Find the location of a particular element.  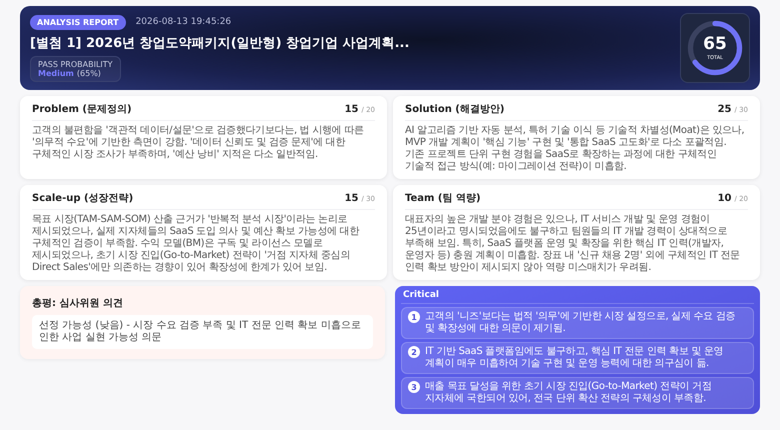

section-comment: 목표 시장(TAM-SAM-SOM) 산출 근거가 '반복적 분석 시장'이라는 논리로 제시되었으나, 실제 지자체들의 SaaS 도입 의사 및 예산 확보 가능성에 대한 구체적인 검증이 부족함. 수익 모델(BM)은 구독 및 라이선스 모델로 제시되었으나, 초기 시장 진입(Go-to-Market) 전략이 '거점 지자체 중심의 Direct Sales'에만 의존하는 경향이 있어 확장성에 한계가 있어 보임. is located at coordinates (196, 244).